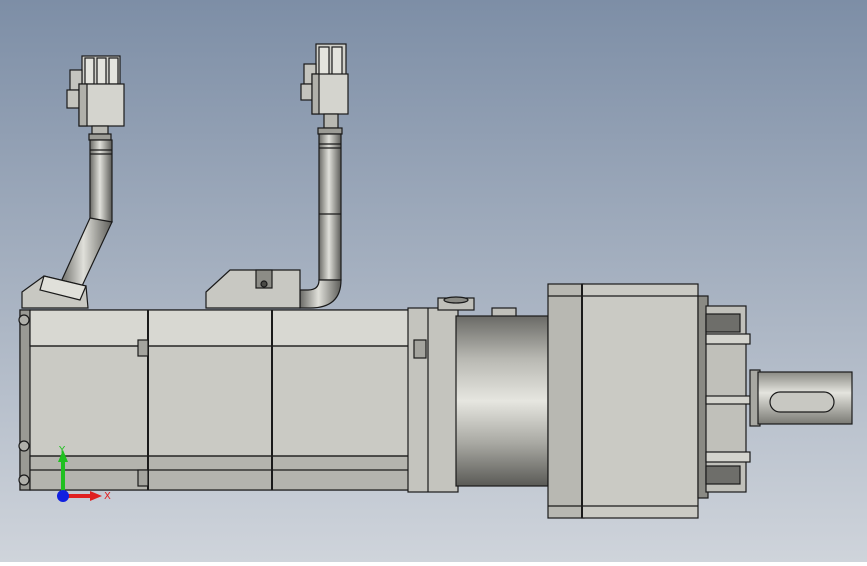  I want to click on y-axis-label: Y, so click(62, 450).